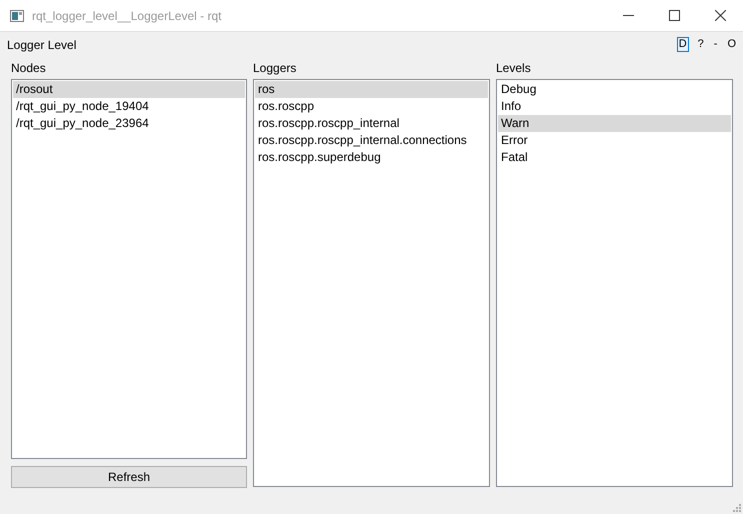  What do you see at coordinates (715, 44) in the screenshot?
I see `dock-button: -` at bounding box center [715, 44].